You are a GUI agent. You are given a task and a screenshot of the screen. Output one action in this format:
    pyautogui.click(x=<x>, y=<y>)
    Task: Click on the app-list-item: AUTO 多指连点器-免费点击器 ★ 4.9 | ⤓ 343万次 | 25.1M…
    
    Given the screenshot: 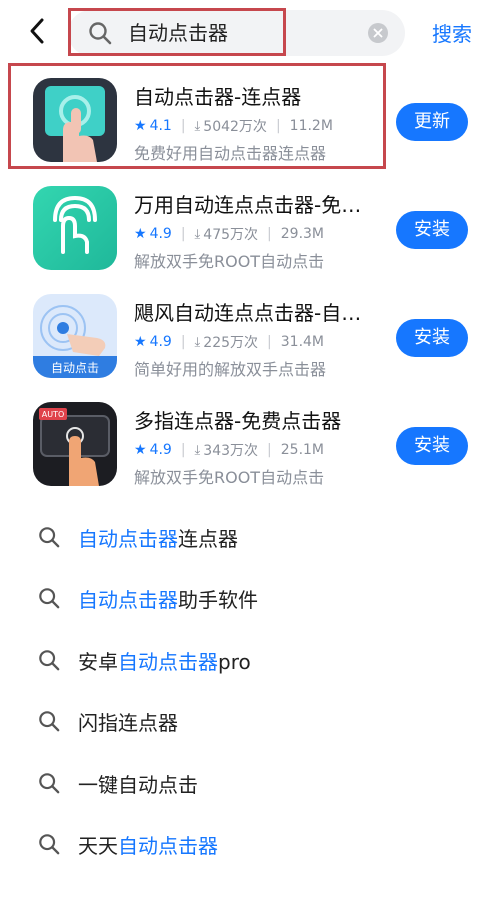 What is the action you would take?
    pyautogui.click(x=250, y=442)
    